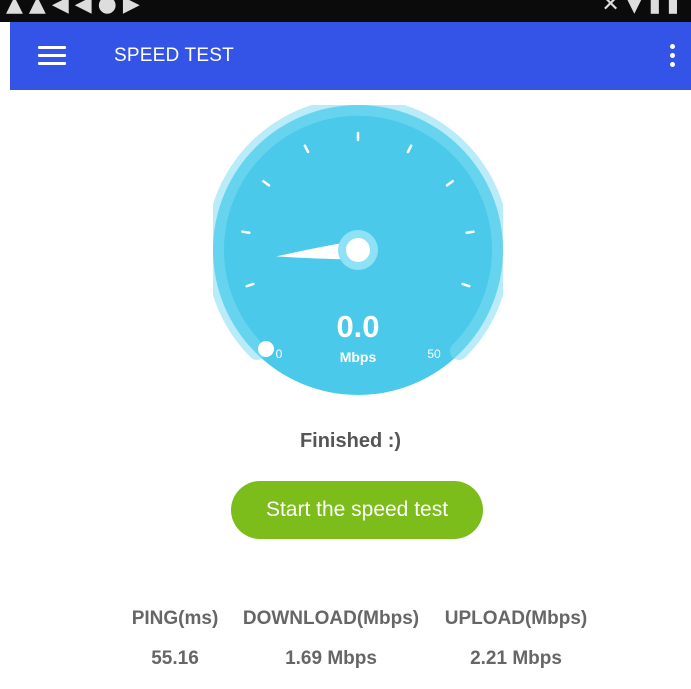 This screenshot has height=689, width=691. Describe the element at coordinates (174, 55) in the screenshot. I see `app-title: SPEED TEST` at that location.